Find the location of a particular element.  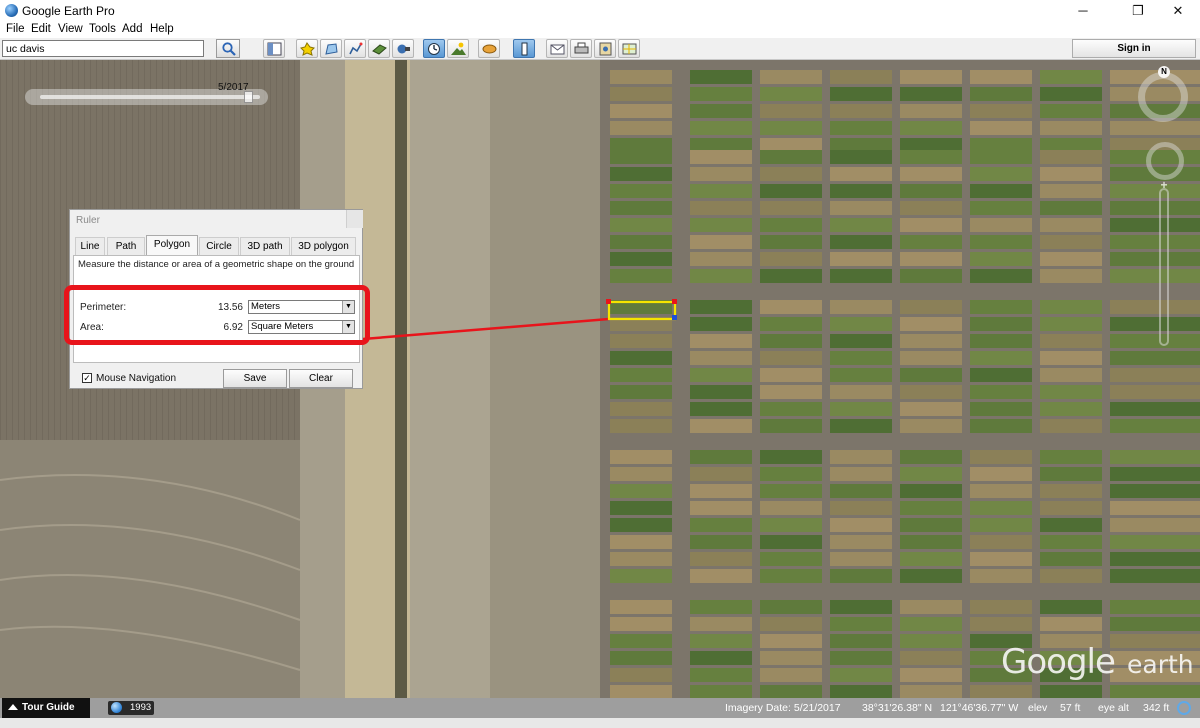

search-button is located at coordinates (228, 48).